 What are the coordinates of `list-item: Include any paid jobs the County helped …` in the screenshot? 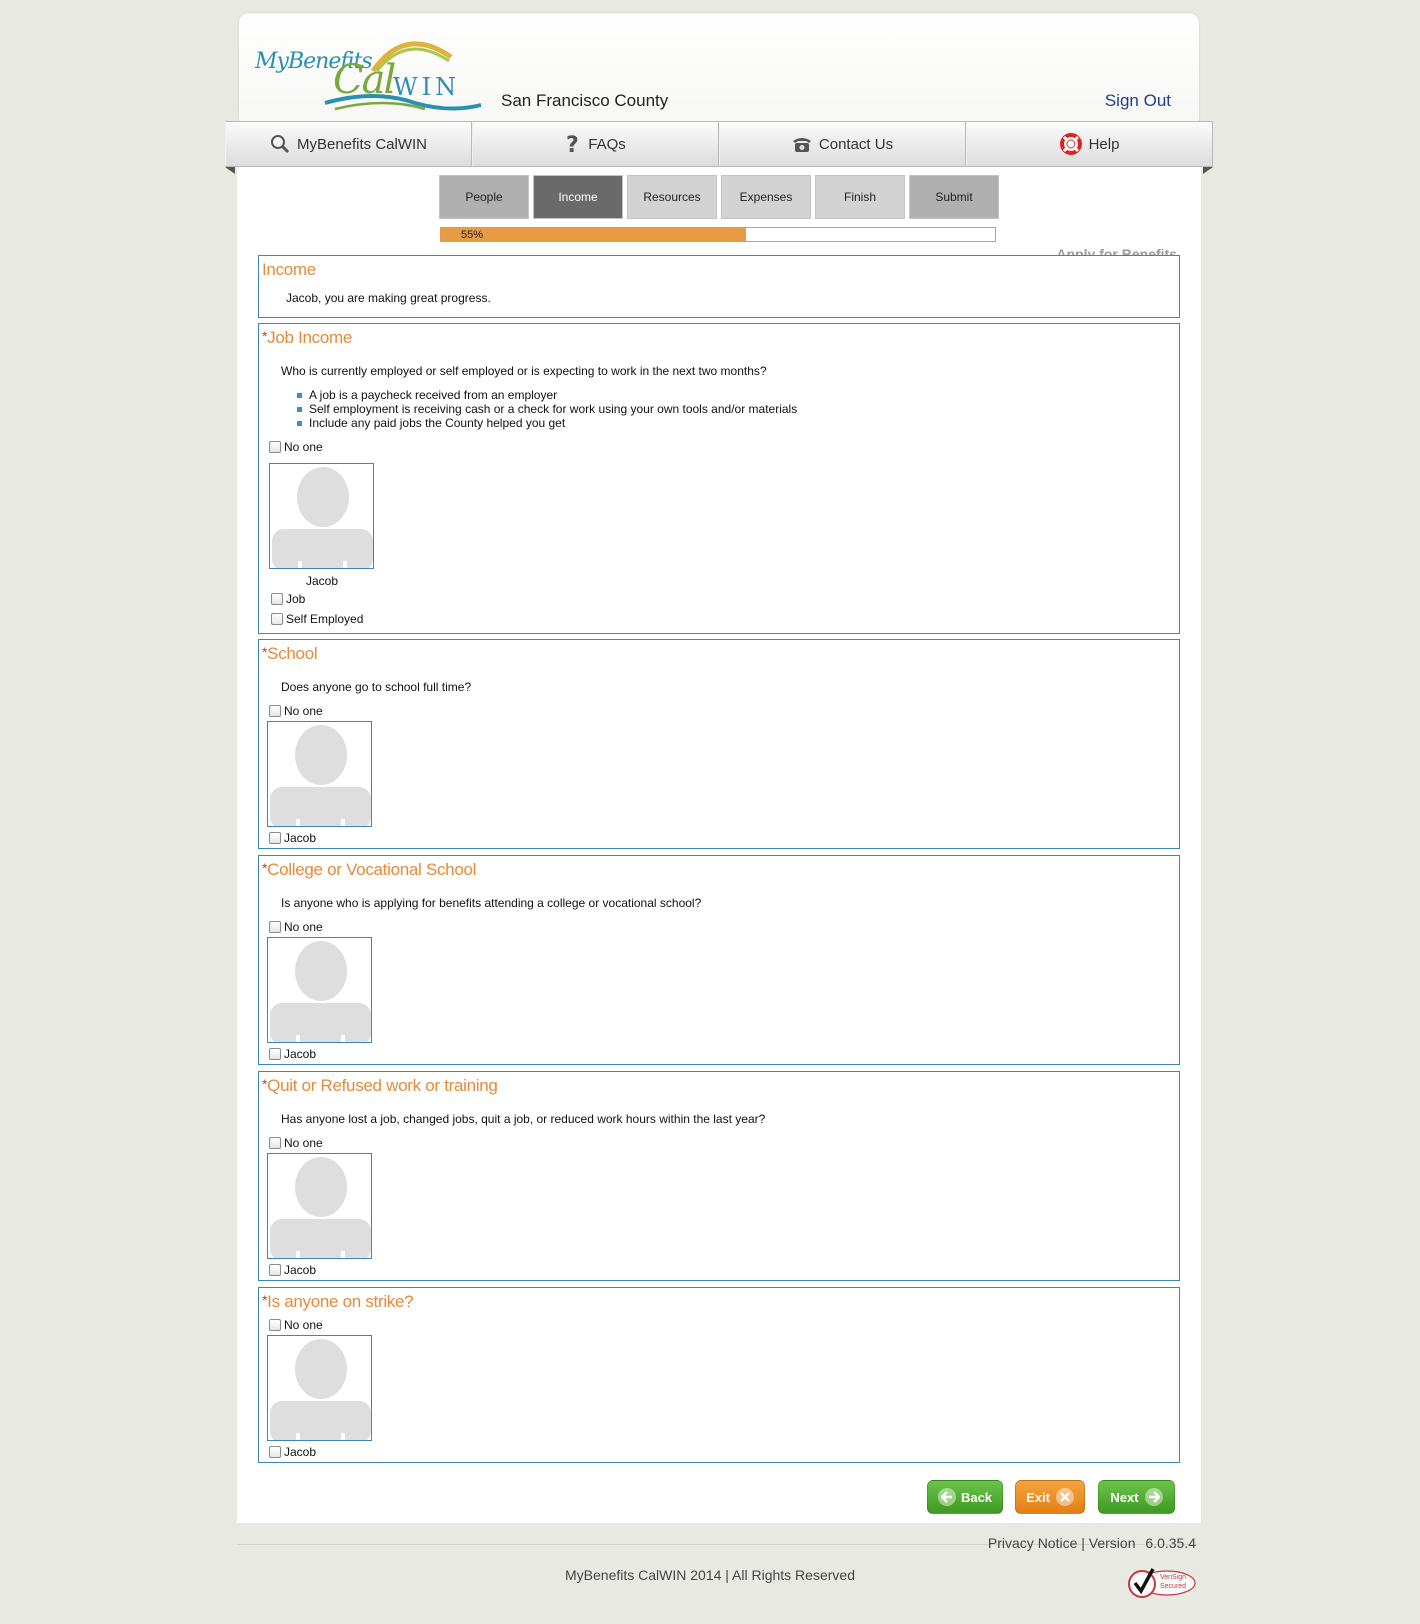 It's located at (547, 423).